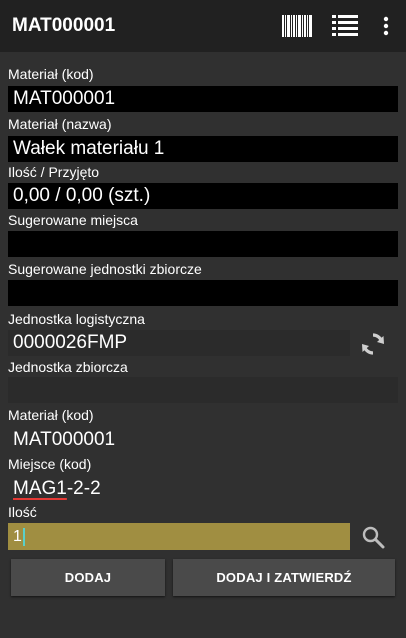  What do you see at coordinates (17, 536) in the screenshot?
I see `quantity-value: 1` at bounding box center [17, 536].